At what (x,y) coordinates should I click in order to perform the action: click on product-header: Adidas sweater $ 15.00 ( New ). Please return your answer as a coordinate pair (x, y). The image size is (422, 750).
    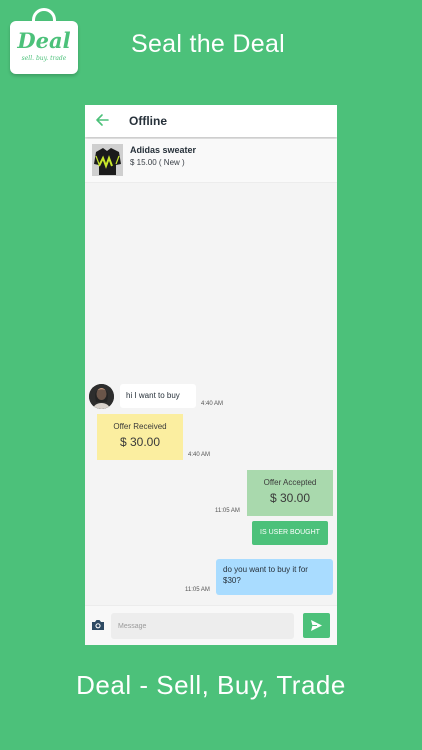
    Looking at the image, I should click on (211, 161).